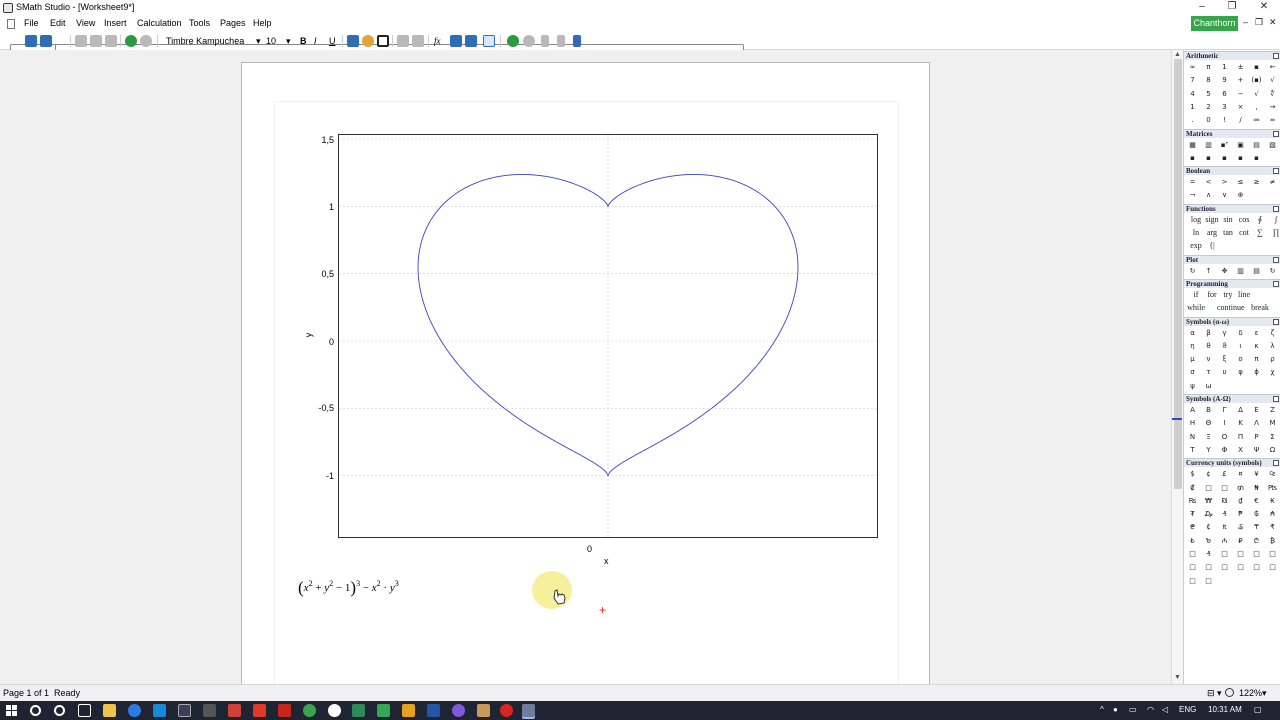 This screenshot has width=1280, height=720. I want to click on mic-icon: ●, so click(1115, 709).